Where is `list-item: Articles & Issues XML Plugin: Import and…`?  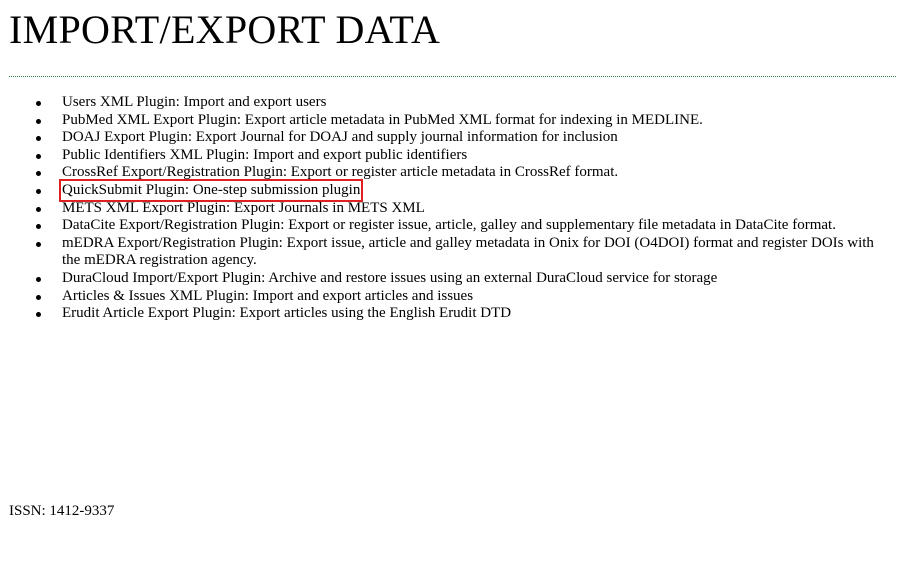
list-item: Articles & Issues XML Plugin: Import and… is located at coordinates (462, 297).